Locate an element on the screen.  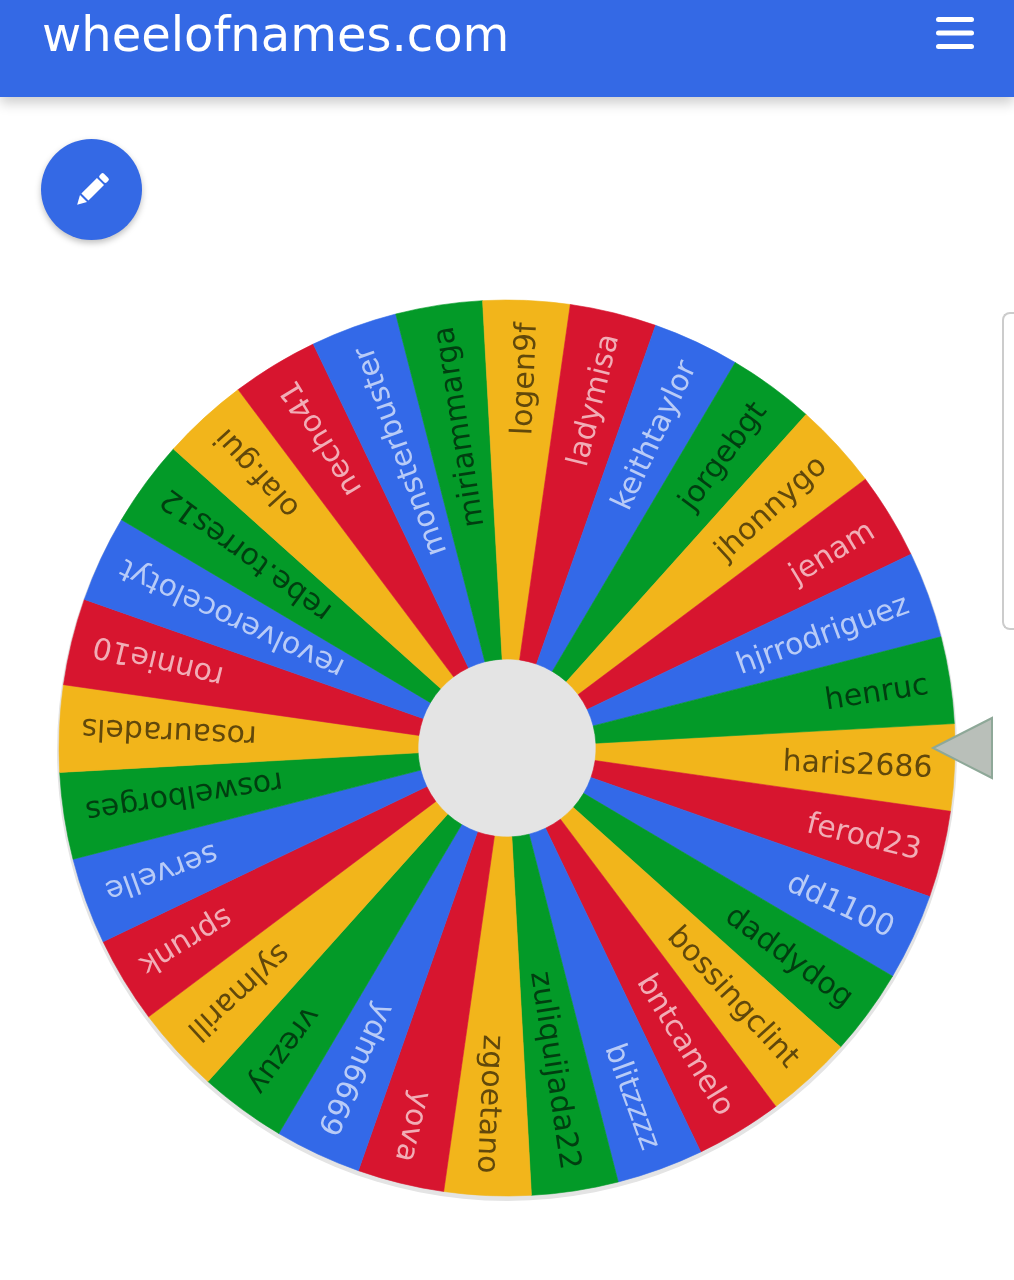
wheel-name: zgoetano is located at coordinates (491, 1104).